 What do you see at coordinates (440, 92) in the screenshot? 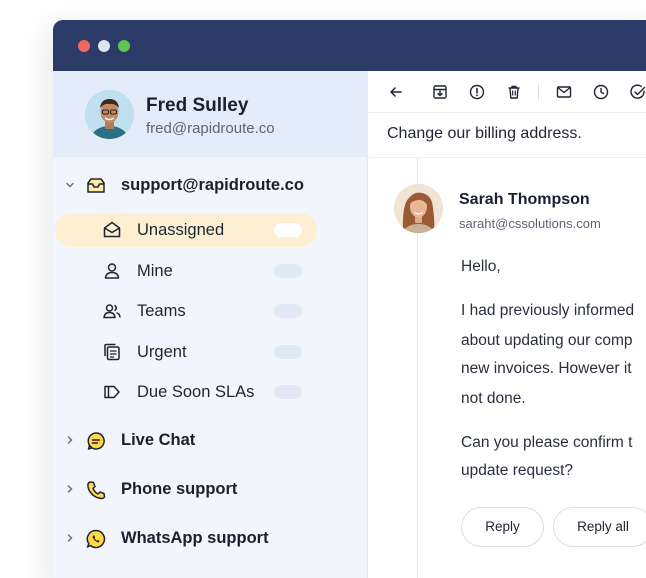
I see `archive-icon` at bounding box center [440, 92].